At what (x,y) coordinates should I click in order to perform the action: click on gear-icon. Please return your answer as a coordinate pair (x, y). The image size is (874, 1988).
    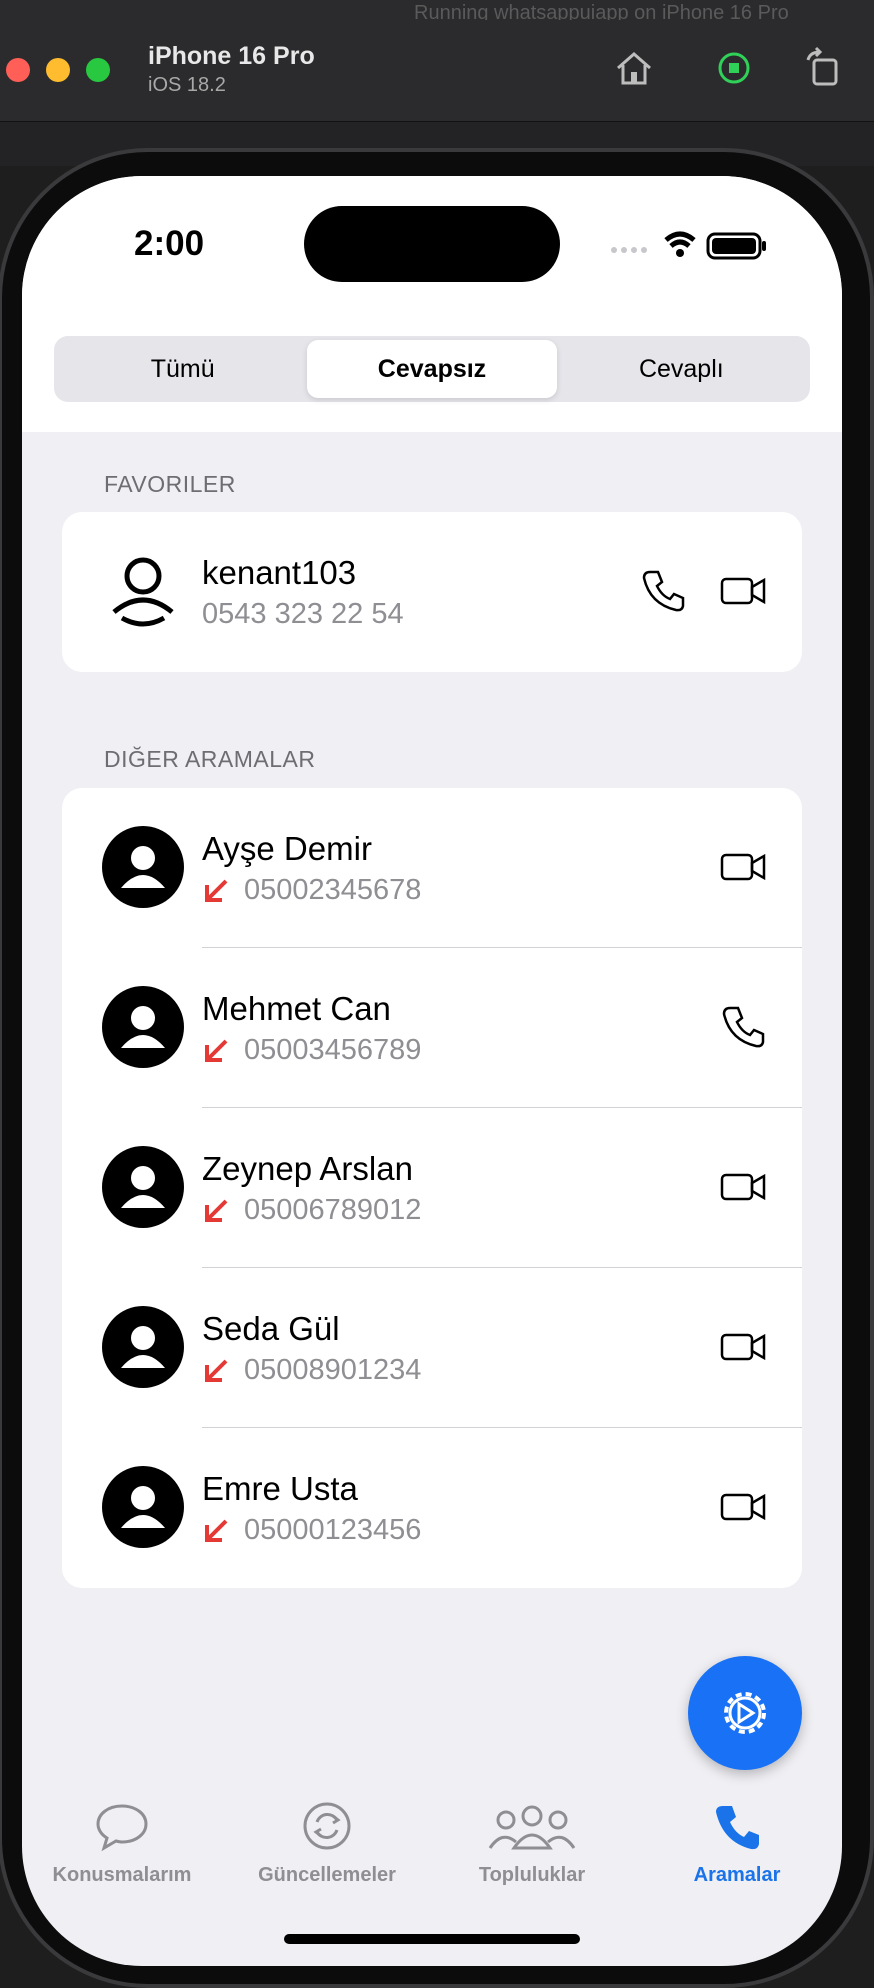
    Looking at the image, I should click on (745, 1713).